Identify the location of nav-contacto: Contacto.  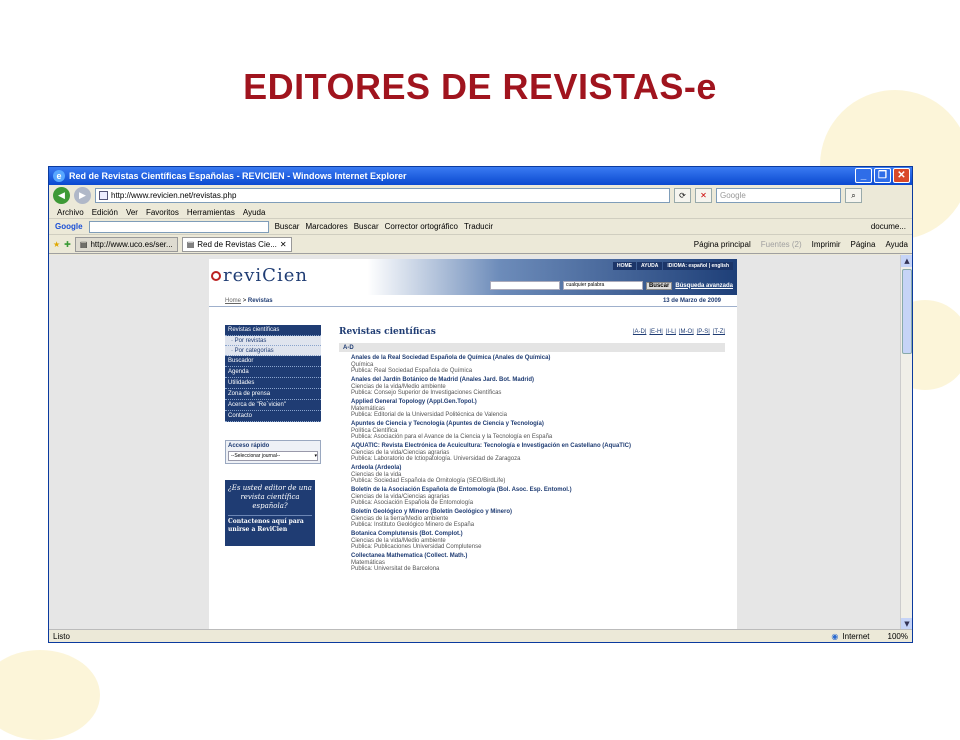
(273, 416).